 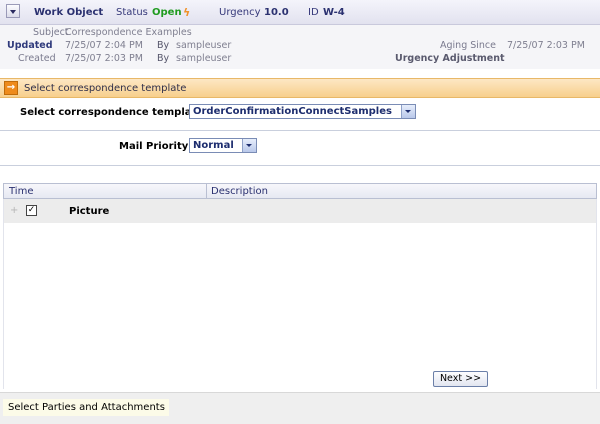 What do you see at coordinates (450, 58) in the screenshot?
I see `urgency-adjustment-label: Urgency Adjustment` at bounding box center [450, 58].